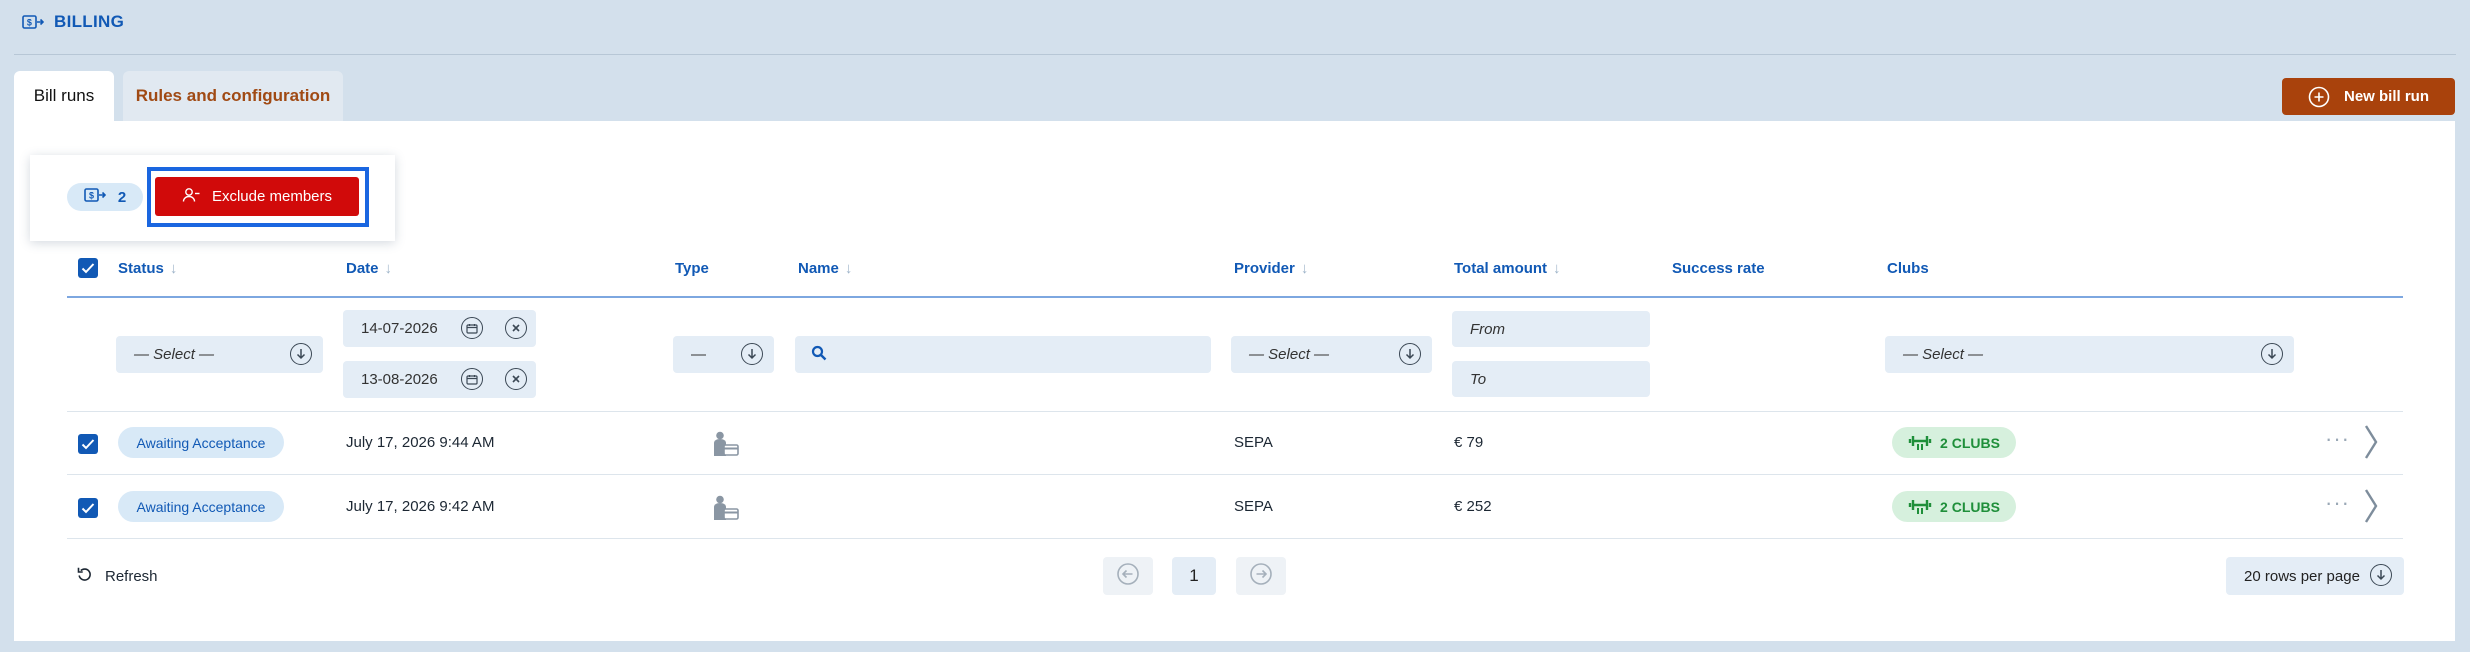 The height and width of the screenshot is (652, 2470). Describe the element at coordinates (131, 576) in the screenshot. I see `refresh-label: Refresh` at that location.